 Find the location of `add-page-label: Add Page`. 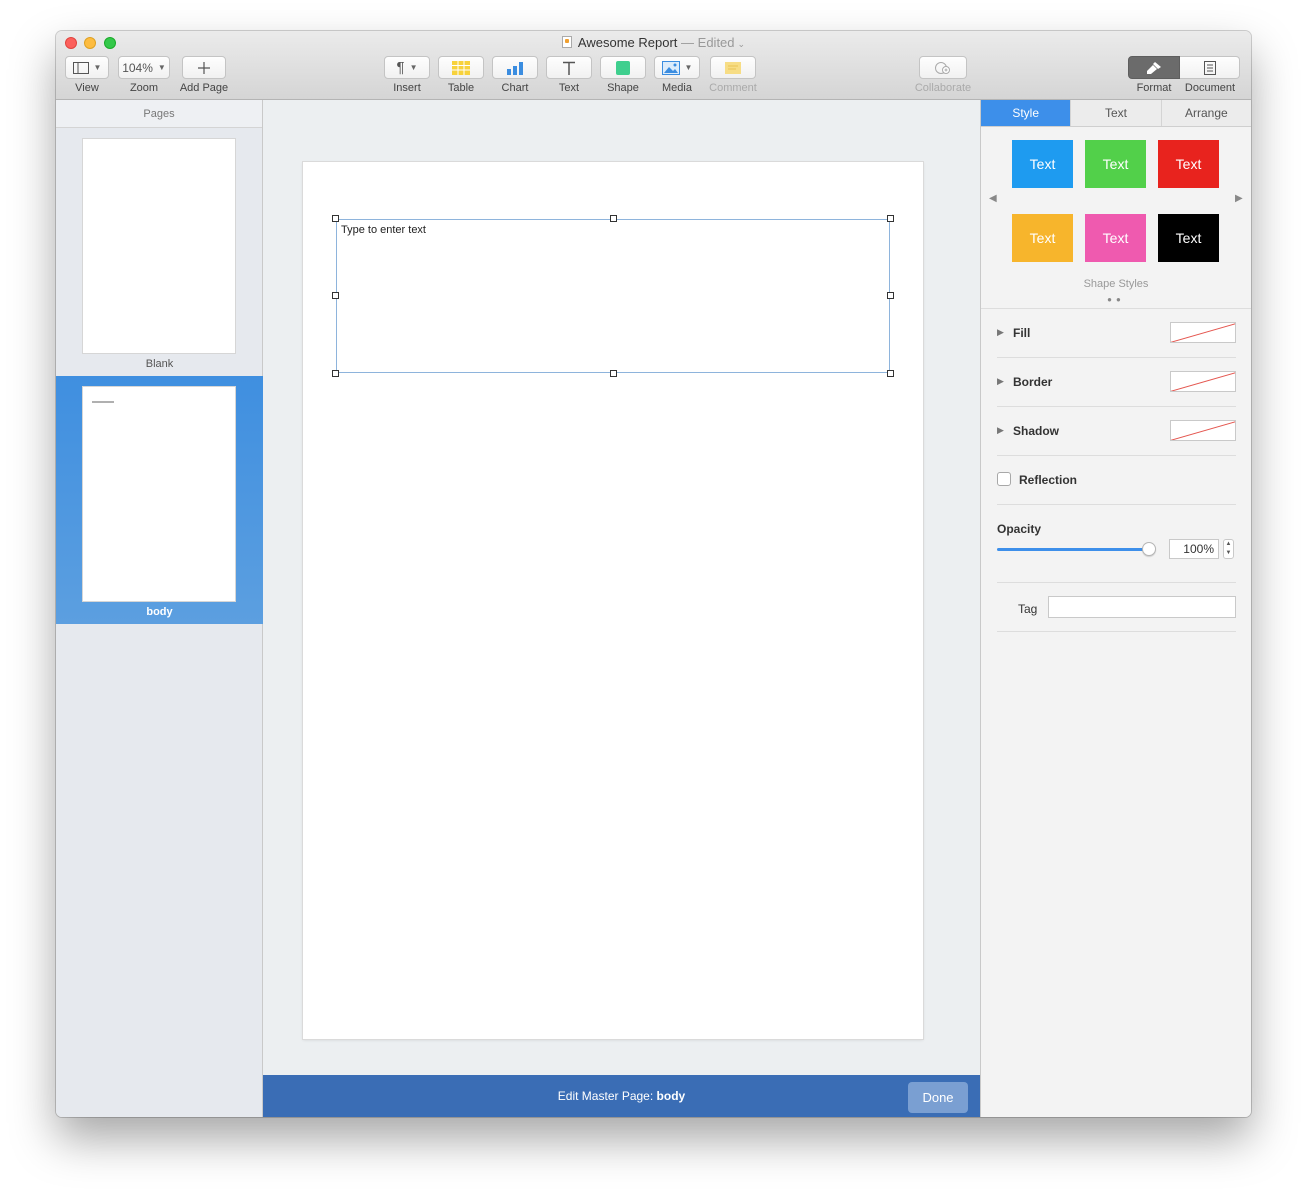

add-page-label: Add Page is located at coordinates (204, 88).